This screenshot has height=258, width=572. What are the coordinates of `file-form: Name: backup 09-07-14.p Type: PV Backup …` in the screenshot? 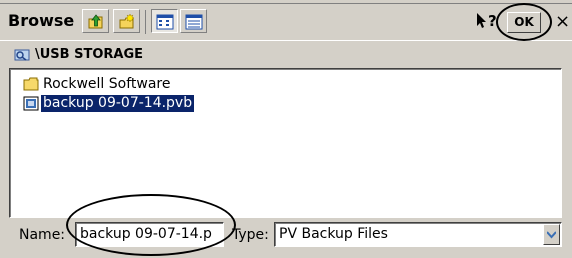 It's located at (286, 239).